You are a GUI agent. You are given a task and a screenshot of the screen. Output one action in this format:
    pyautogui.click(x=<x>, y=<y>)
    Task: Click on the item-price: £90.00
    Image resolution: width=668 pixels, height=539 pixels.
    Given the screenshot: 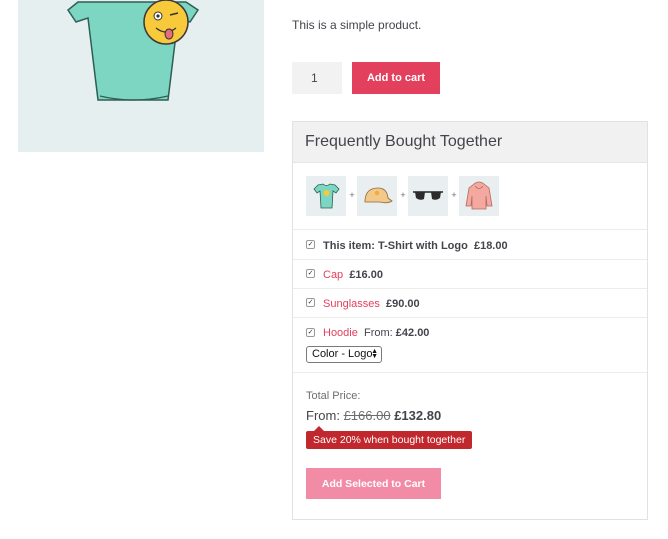 What is the action you would take?
    pyautogui.click(x=403, y=304)
    